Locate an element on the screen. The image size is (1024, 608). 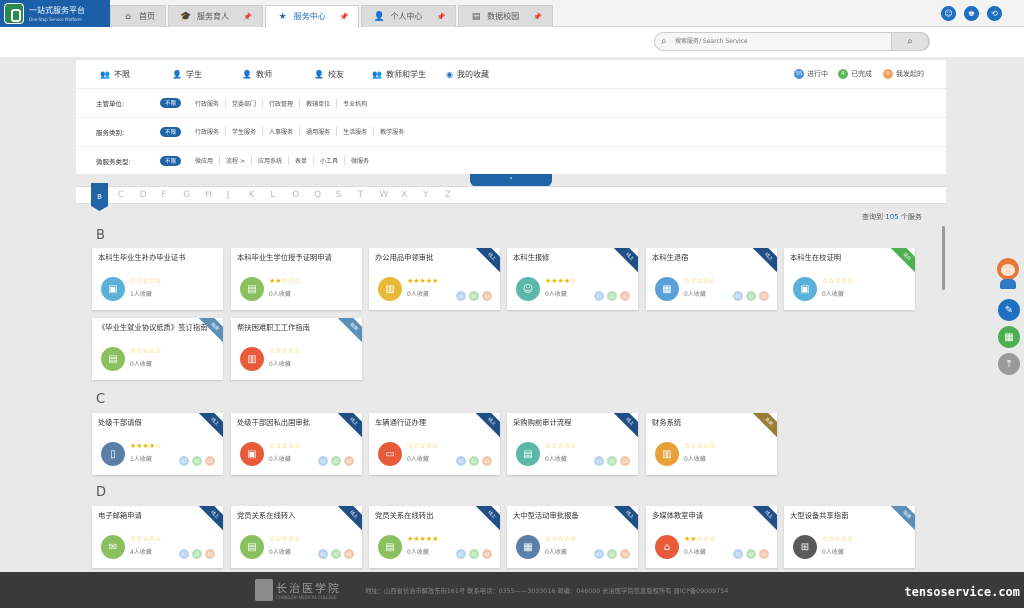
service-card: 处级干部请假 ▯ ★★★★☆ 1人收藏 线上 01 02 03 is located at coordinates (157, 444).